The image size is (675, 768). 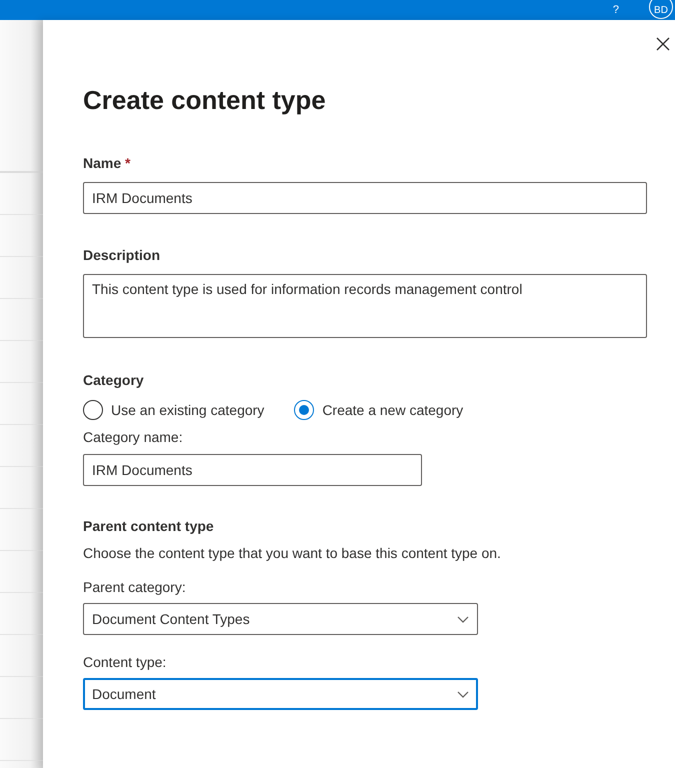 I want to click on section-description: Choose the content type that you want to base this content type on., so click(x=292, y=553).